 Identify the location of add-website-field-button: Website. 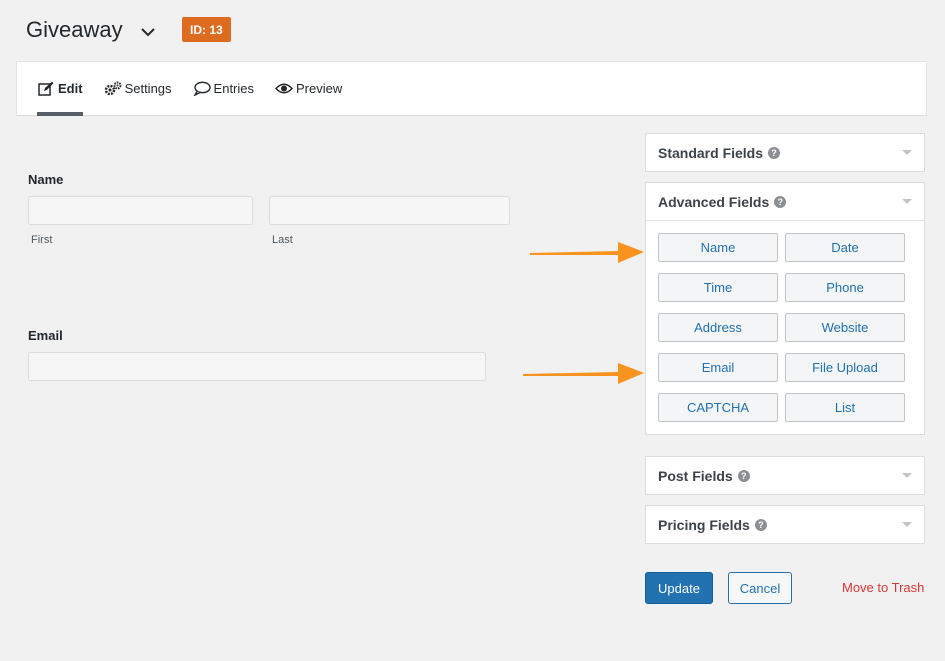
(845, 327).